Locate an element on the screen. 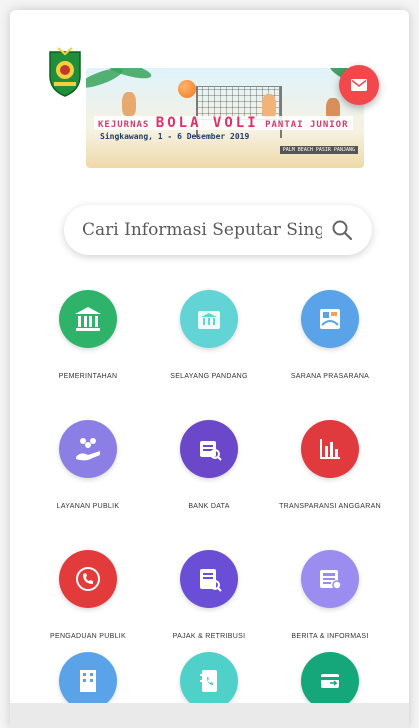 The width and height of the screenshot is (419, 728). card-transfer-icon is located at coordinates (330, 681).